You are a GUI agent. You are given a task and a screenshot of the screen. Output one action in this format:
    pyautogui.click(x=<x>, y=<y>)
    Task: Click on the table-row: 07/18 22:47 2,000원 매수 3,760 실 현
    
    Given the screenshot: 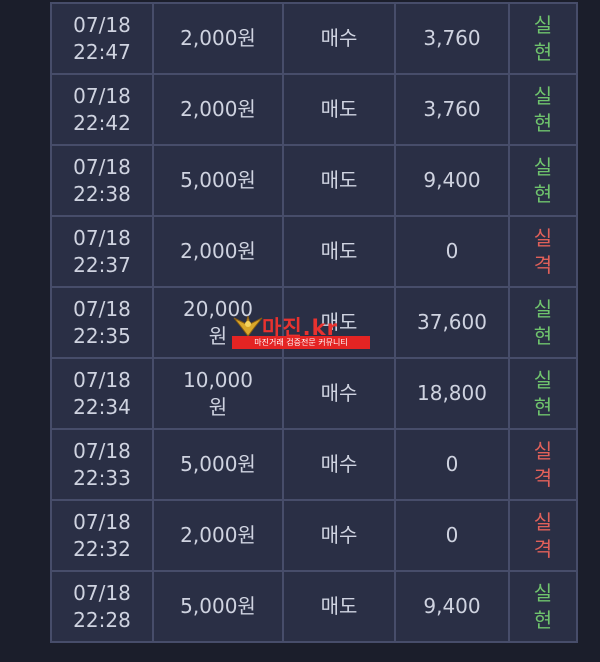 What is the action you would take?
    pyautogui.click(x=314, y=38)
    